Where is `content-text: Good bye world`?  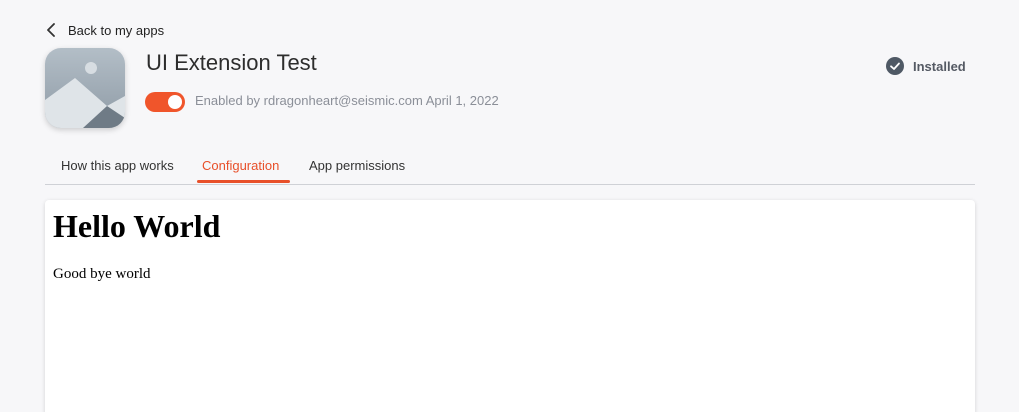 content-text: Good bye world is located at coordinates (102, 274).